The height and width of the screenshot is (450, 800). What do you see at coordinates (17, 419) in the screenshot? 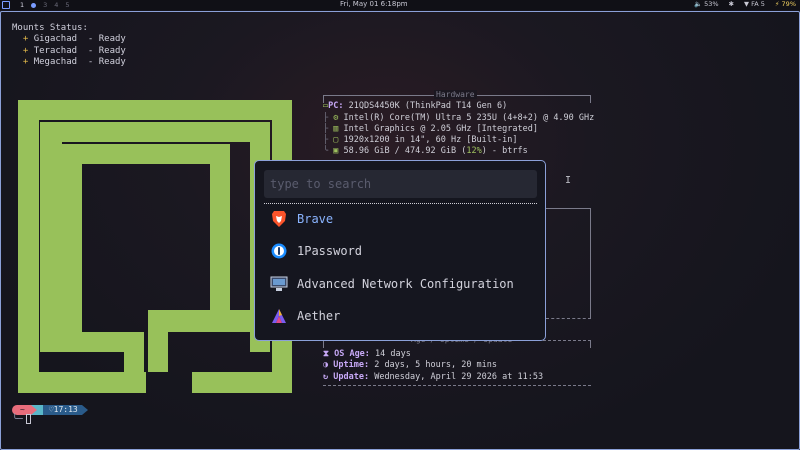
I see `prompt-line-glyph: ╰─` at bounding box center [17, 419].